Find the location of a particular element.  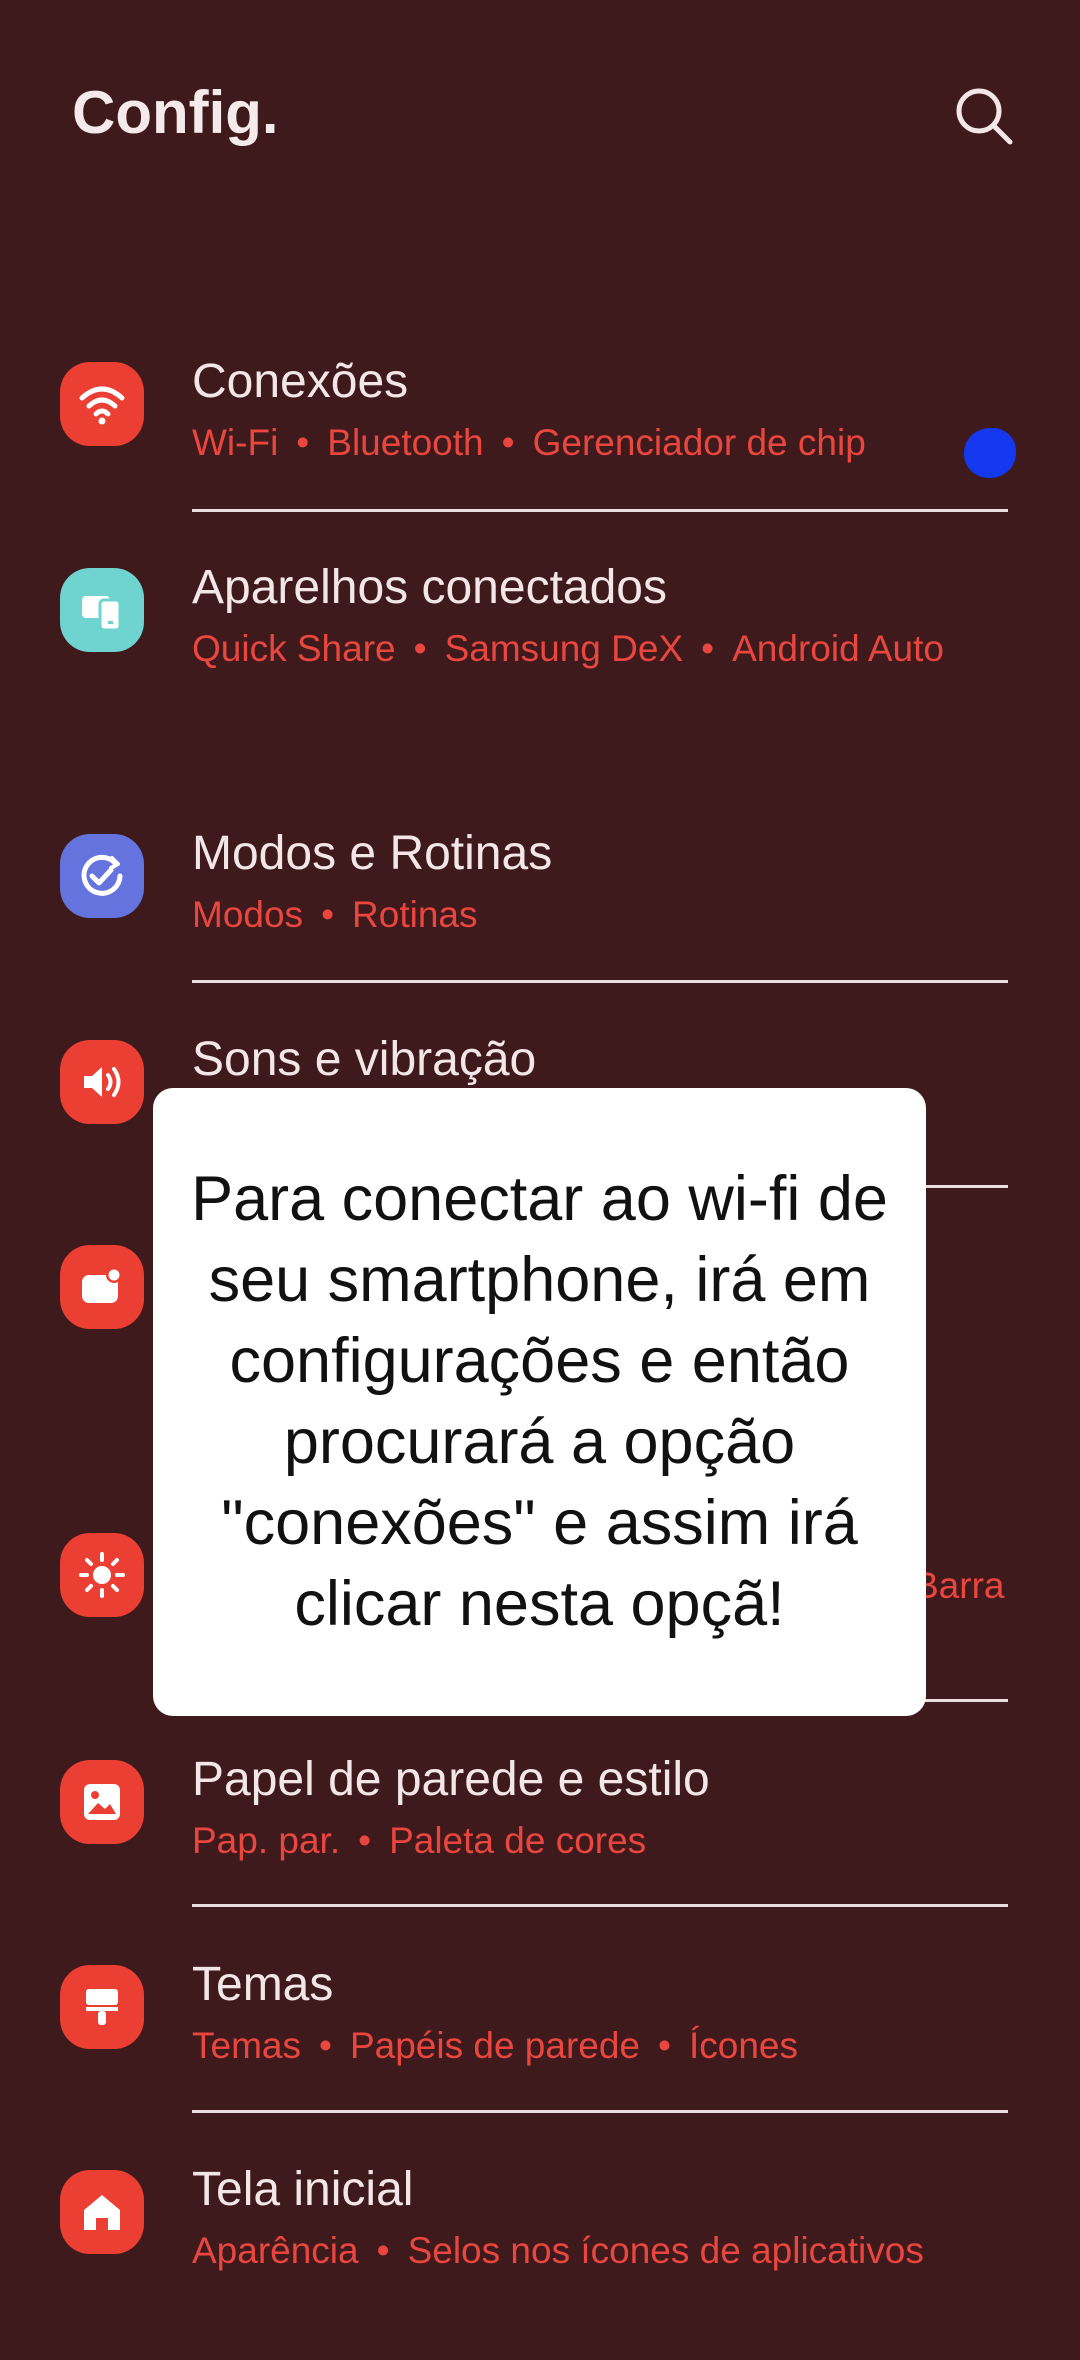

routine-check-icon is located at coordinates (102, 876).